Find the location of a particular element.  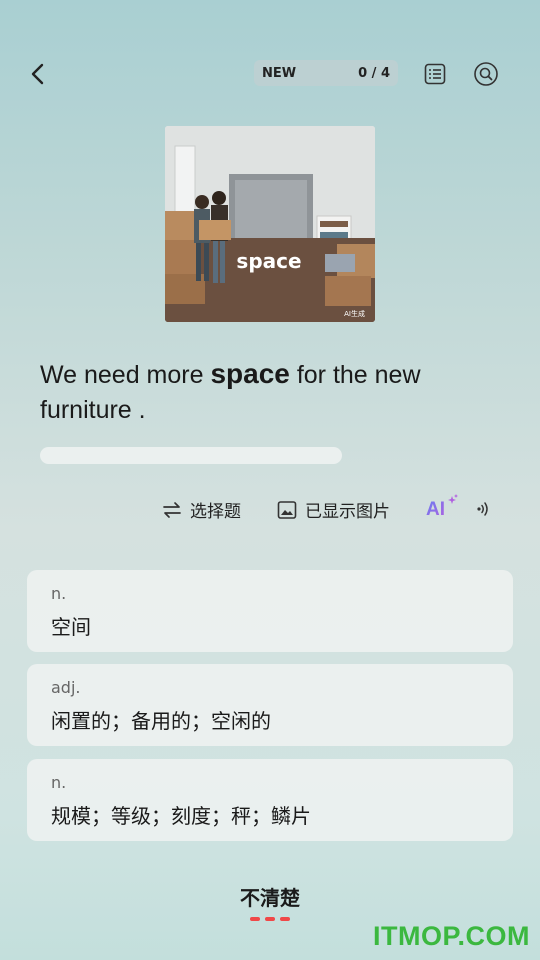

back-button is located at coordinates (38, 74).